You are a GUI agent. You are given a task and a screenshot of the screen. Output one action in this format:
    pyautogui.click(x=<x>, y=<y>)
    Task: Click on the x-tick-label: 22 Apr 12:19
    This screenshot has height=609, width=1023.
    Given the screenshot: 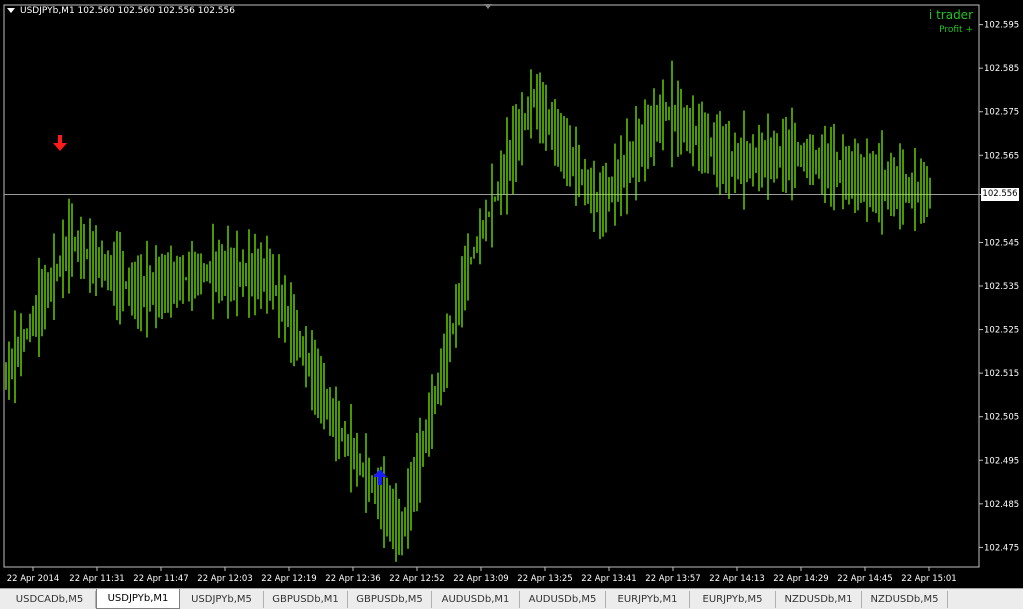 What is the action you would take?
    pyautogui.click(x=288, y=579)
    